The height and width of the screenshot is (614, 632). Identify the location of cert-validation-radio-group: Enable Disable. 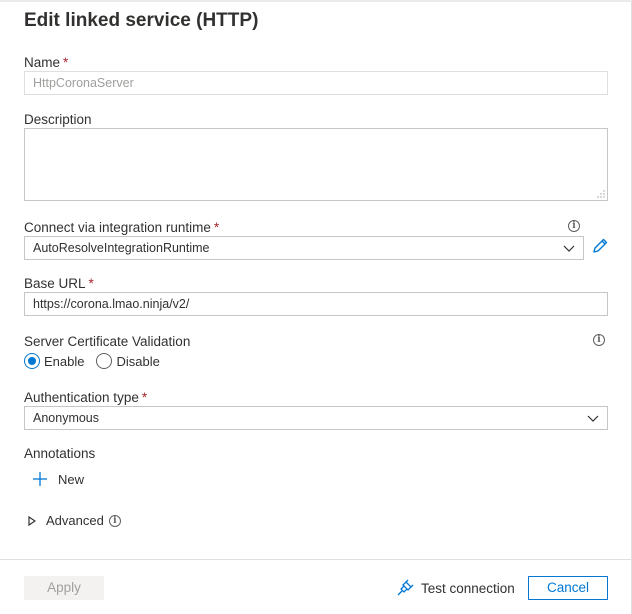
(98, 361).